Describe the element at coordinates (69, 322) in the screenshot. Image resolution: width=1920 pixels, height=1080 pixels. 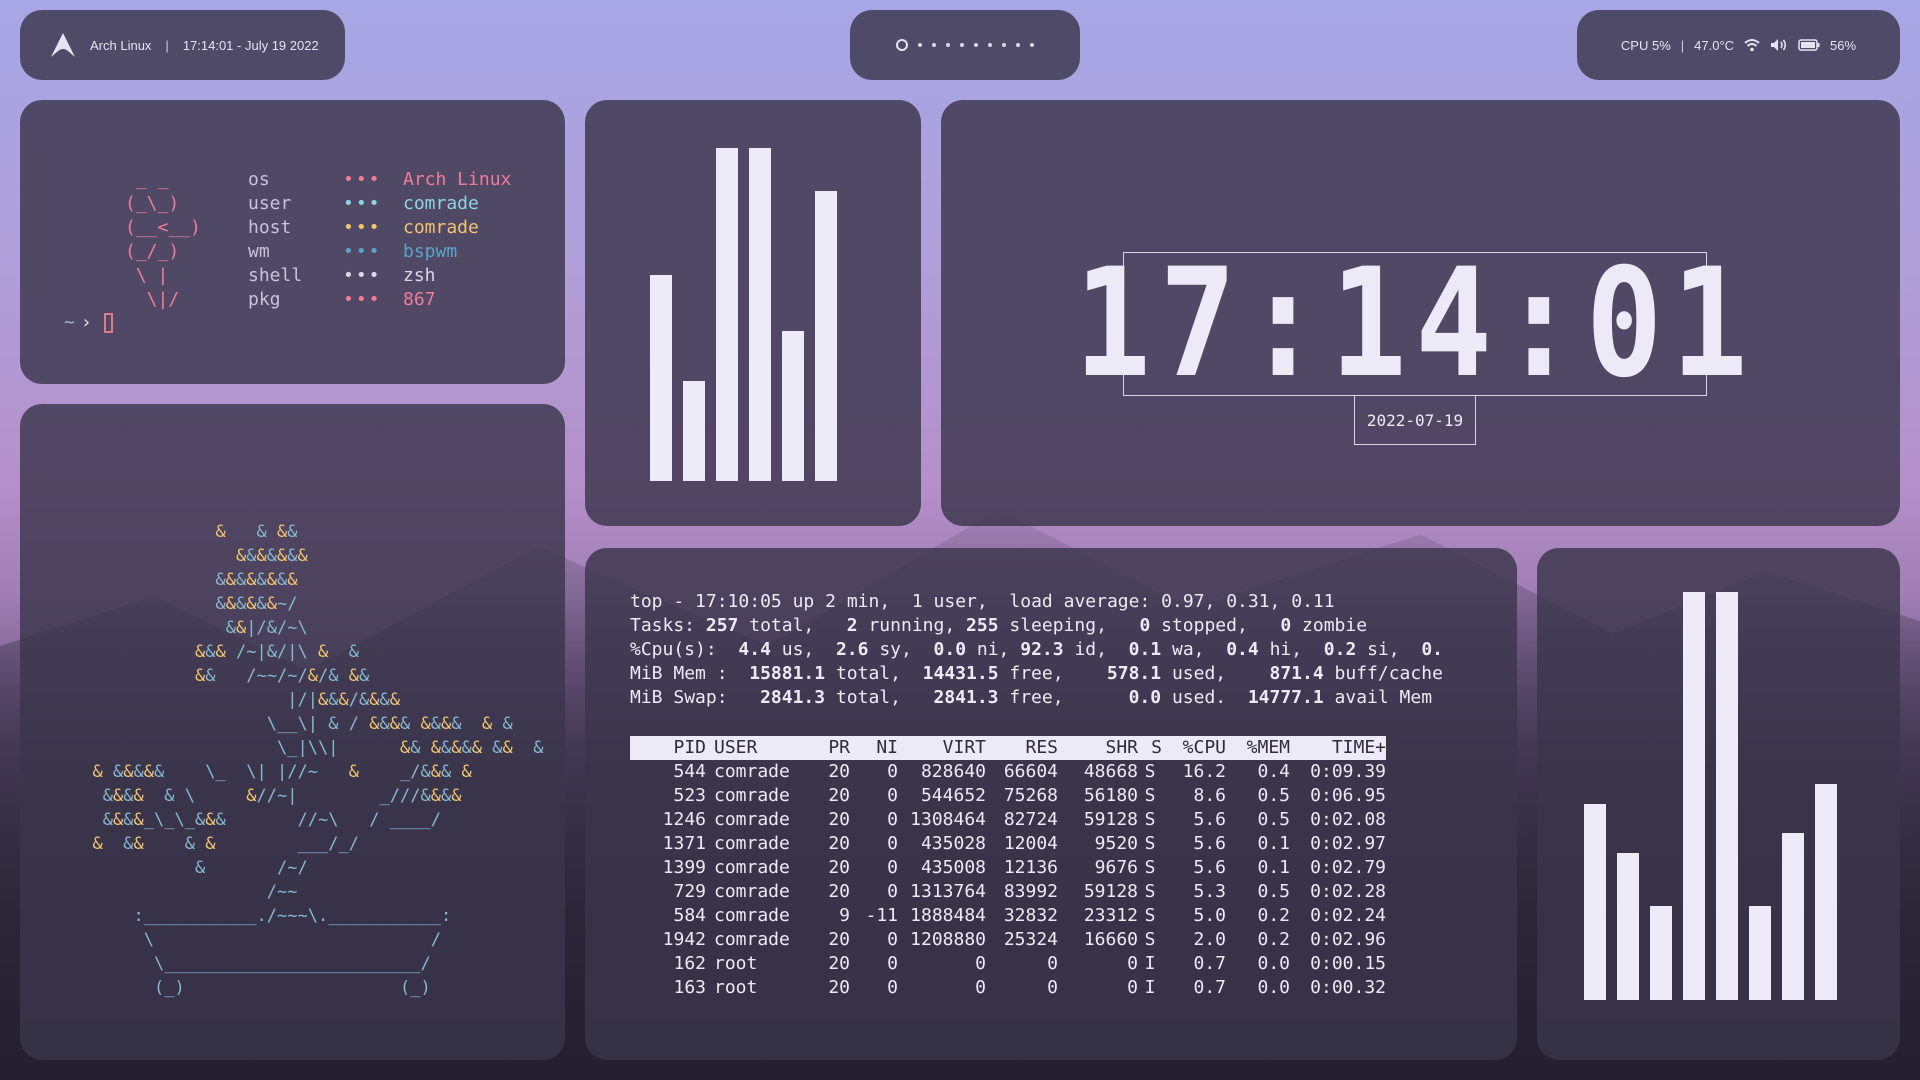
I see `prompt-tilde: ~` at that location.